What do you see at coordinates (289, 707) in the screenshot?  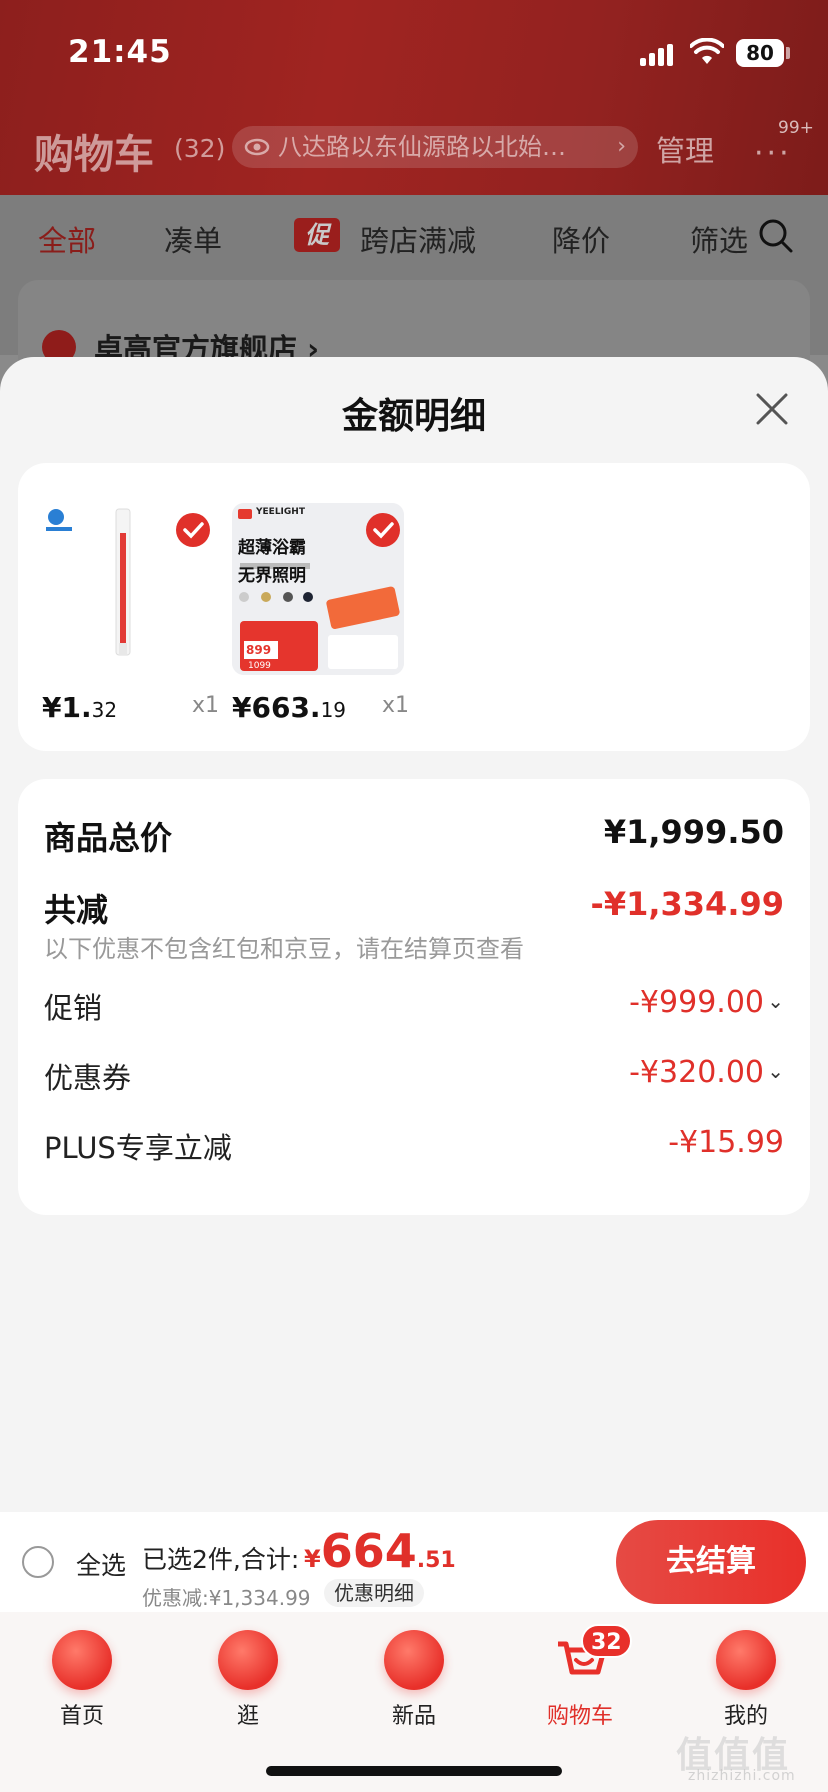 I see `item-price: ¥663.19` at bounding box center [289, 707].